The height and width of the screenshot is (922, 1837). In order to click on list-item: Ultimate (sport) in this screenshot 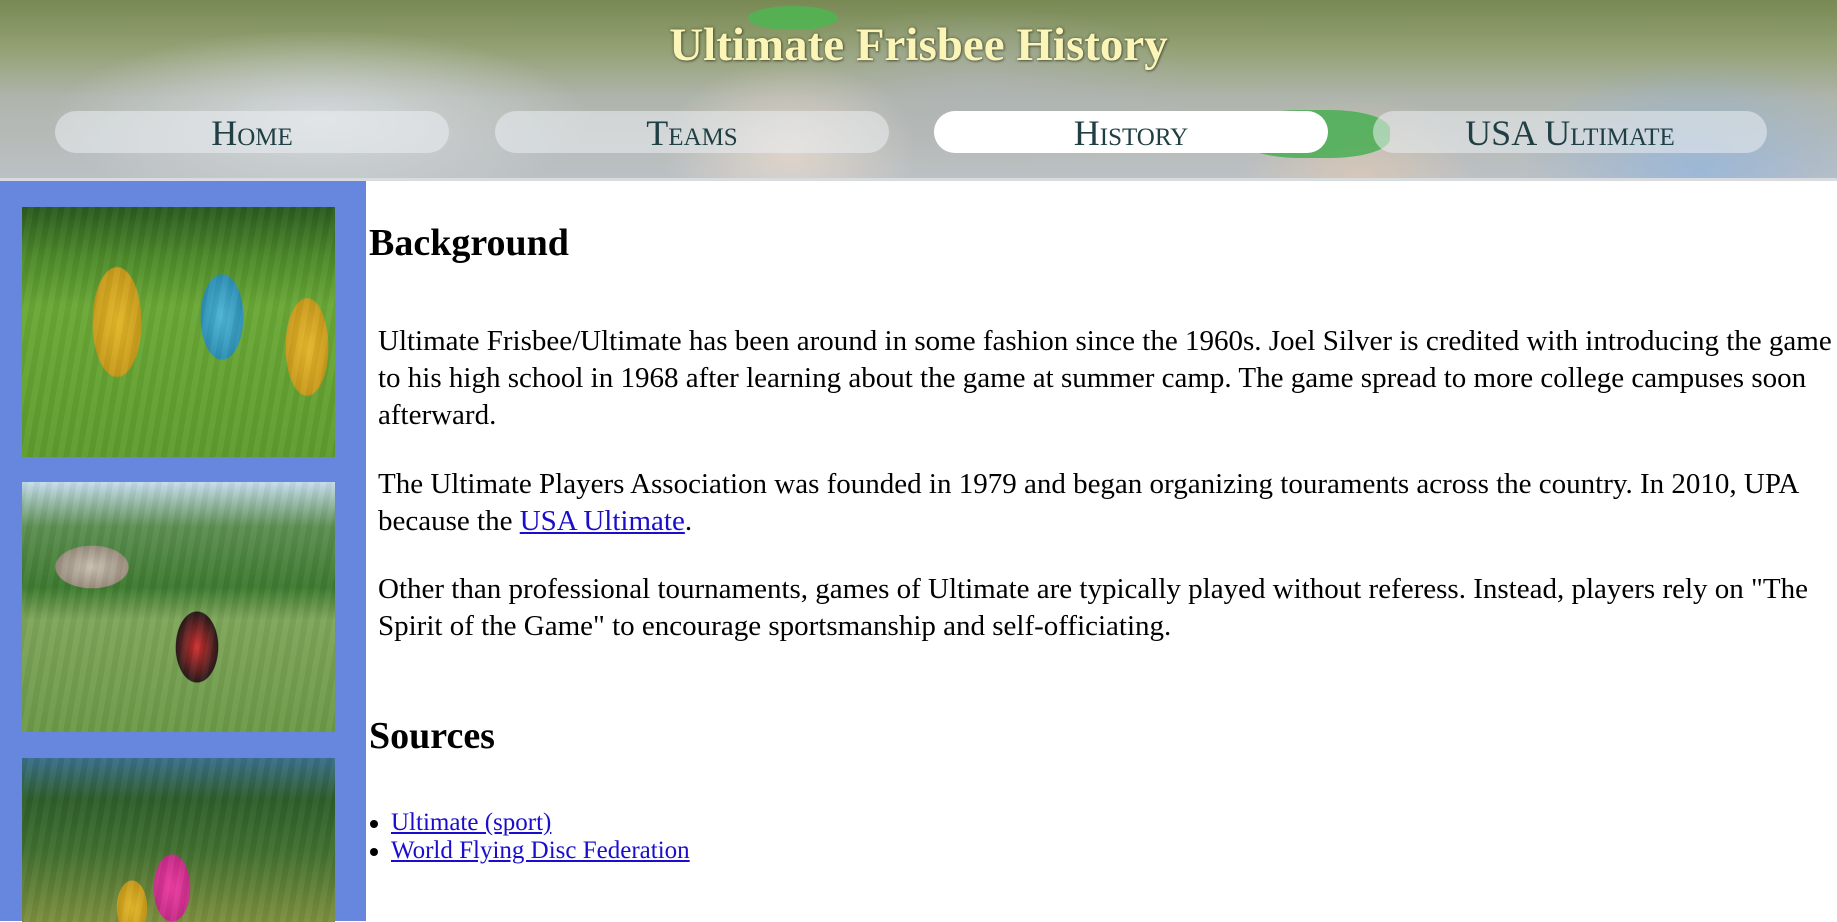, I will do `click(529, 823)`.